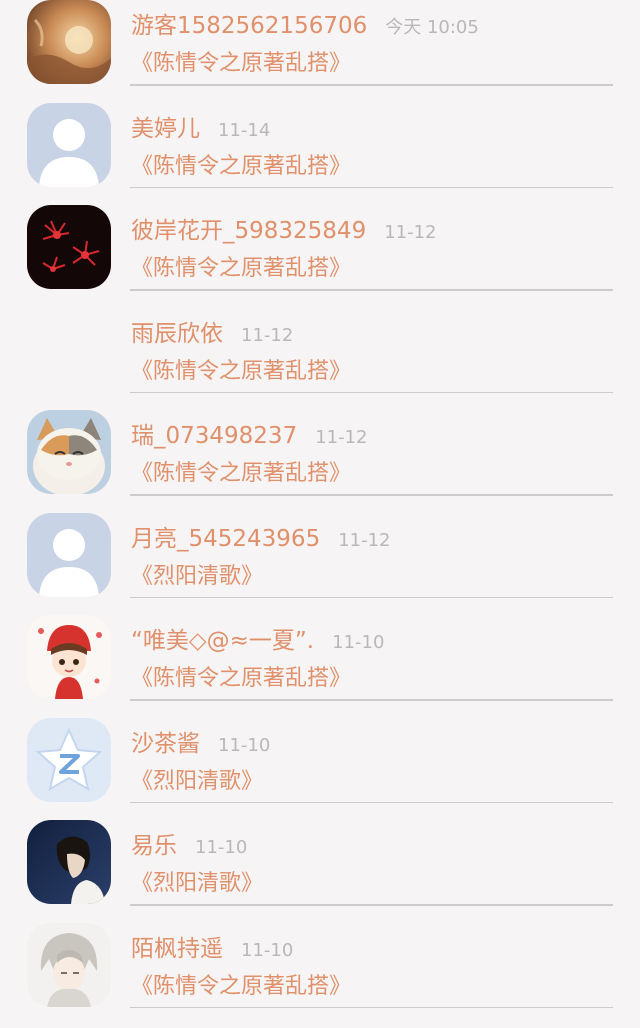 This screenshot has width=640, height=1028. Describe the element at coordinates (69, 657) in the screenshot. I see `cartoon-girl-avatar-icon` at that location.